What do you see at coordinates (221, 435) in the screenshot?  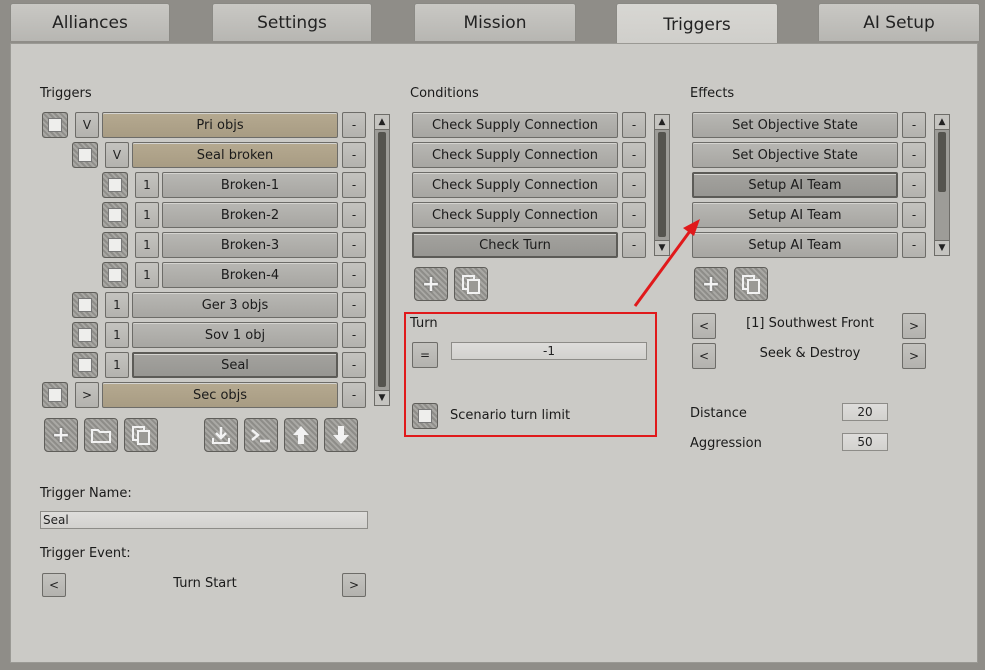 I see `import-icon` at bounding box center [221, 435].